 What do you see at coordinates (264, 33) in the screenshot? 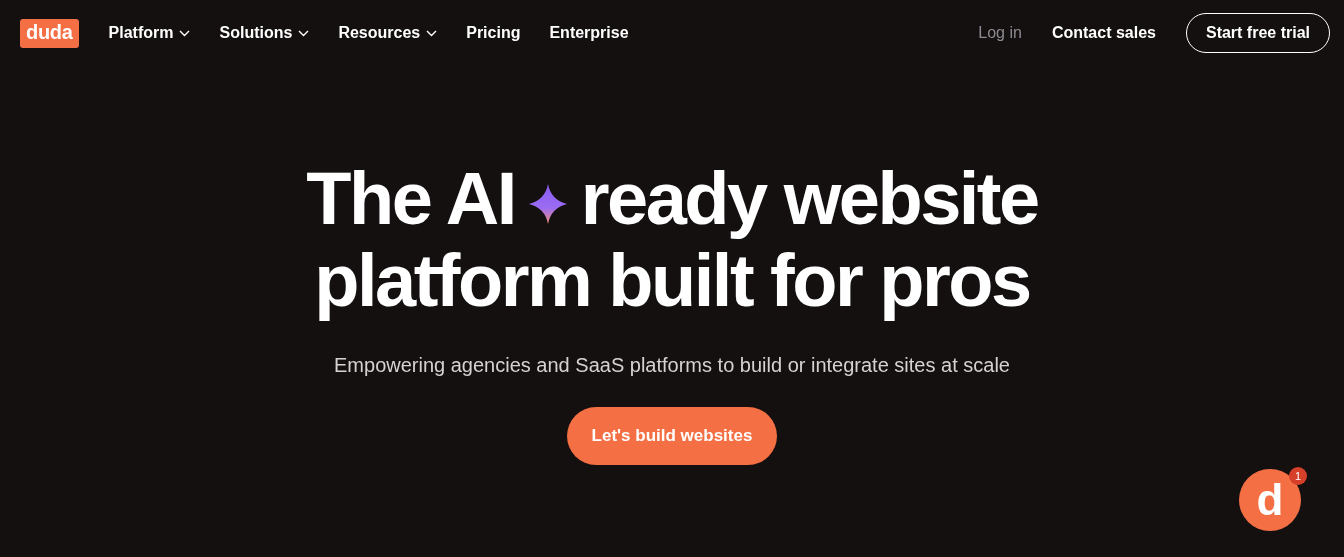
I see `nav-link: Solutions` at bounding box center [264, 33].